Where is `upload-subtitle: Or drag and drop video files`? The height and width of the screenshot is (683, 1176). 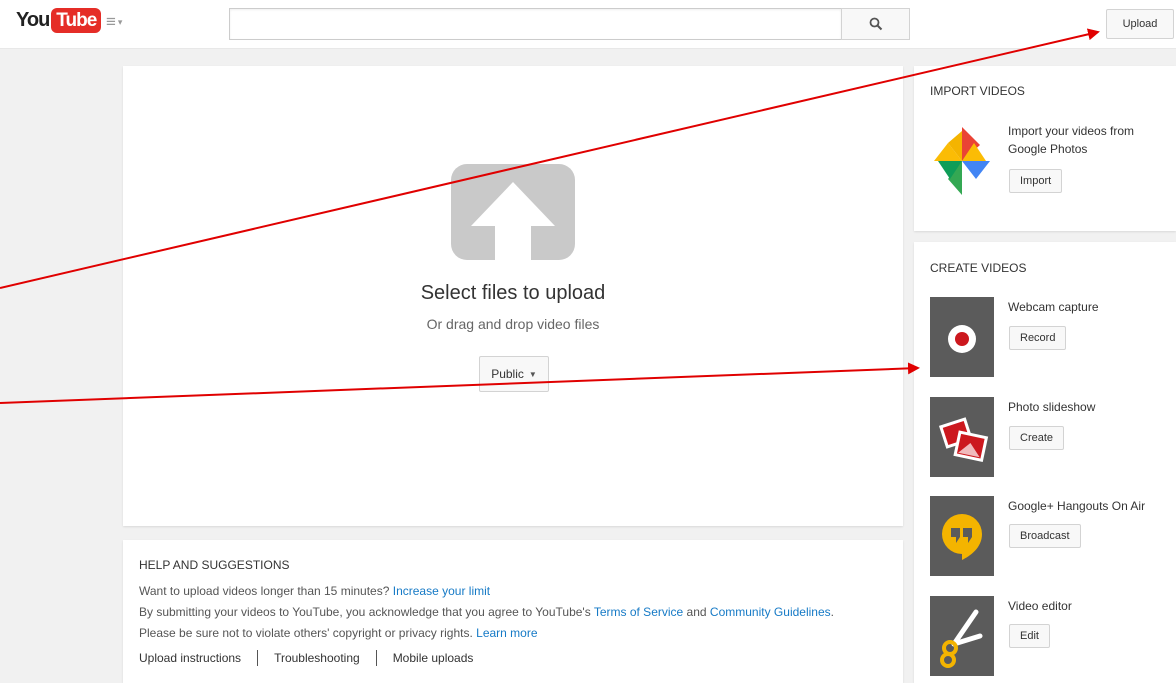 upload-subtitle: Or drag and drop video files is located at coordinates (513, 324).